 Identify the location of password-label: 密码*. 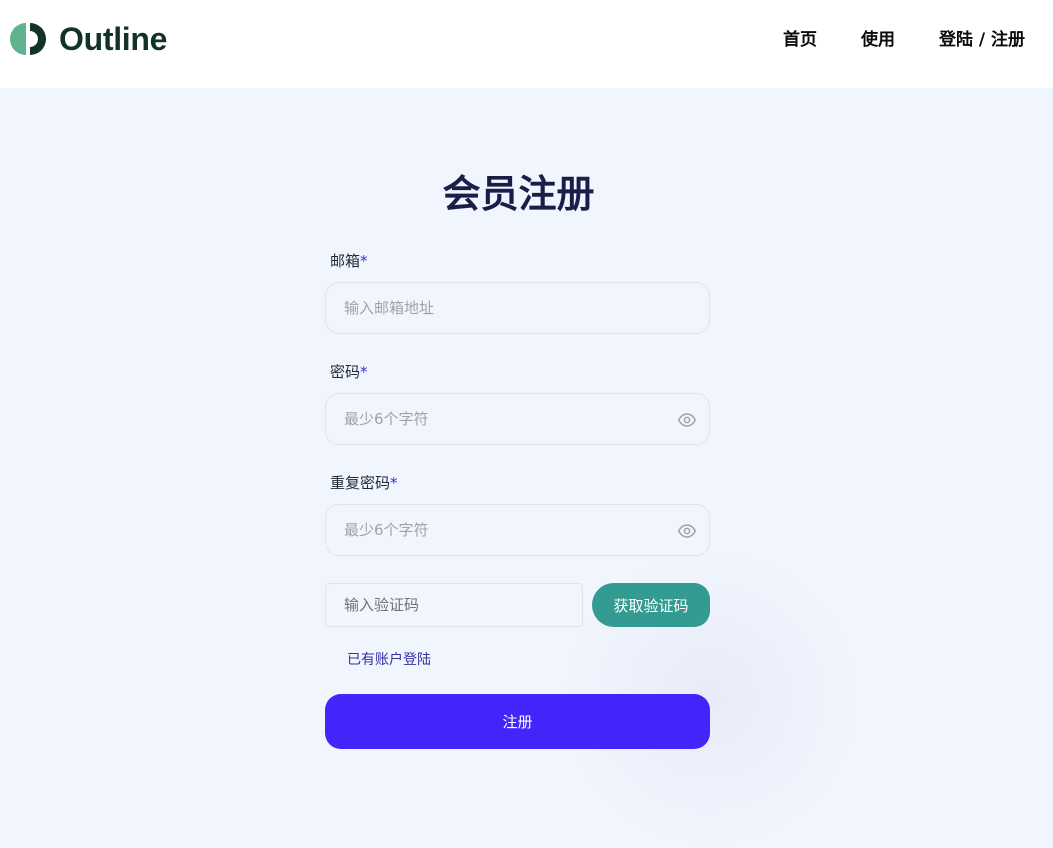
(349, 372).